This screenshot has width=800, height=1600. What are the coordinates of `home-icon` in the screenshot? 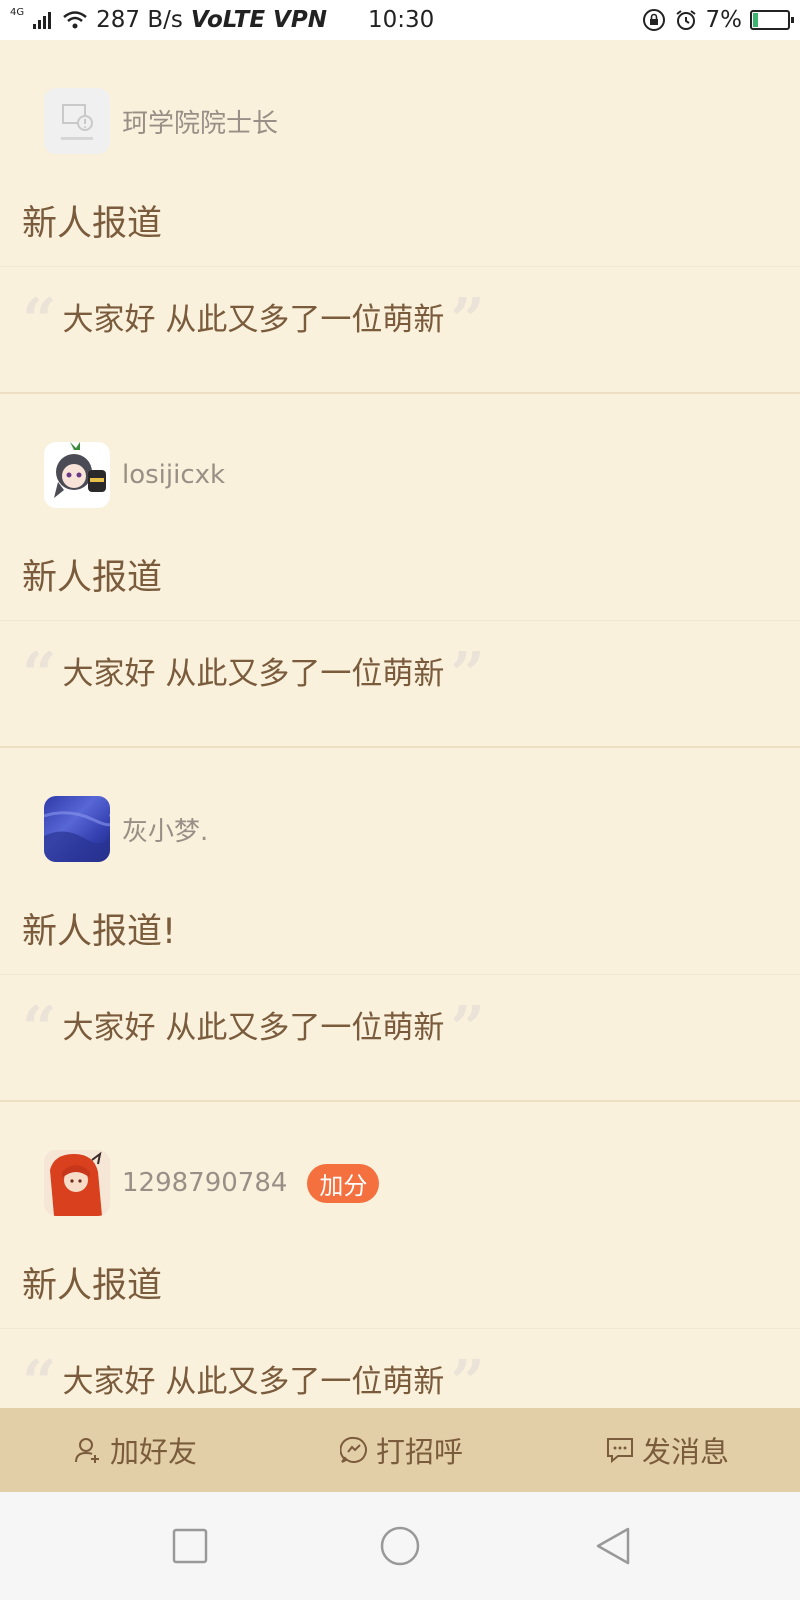 It's located at (400, 1546).